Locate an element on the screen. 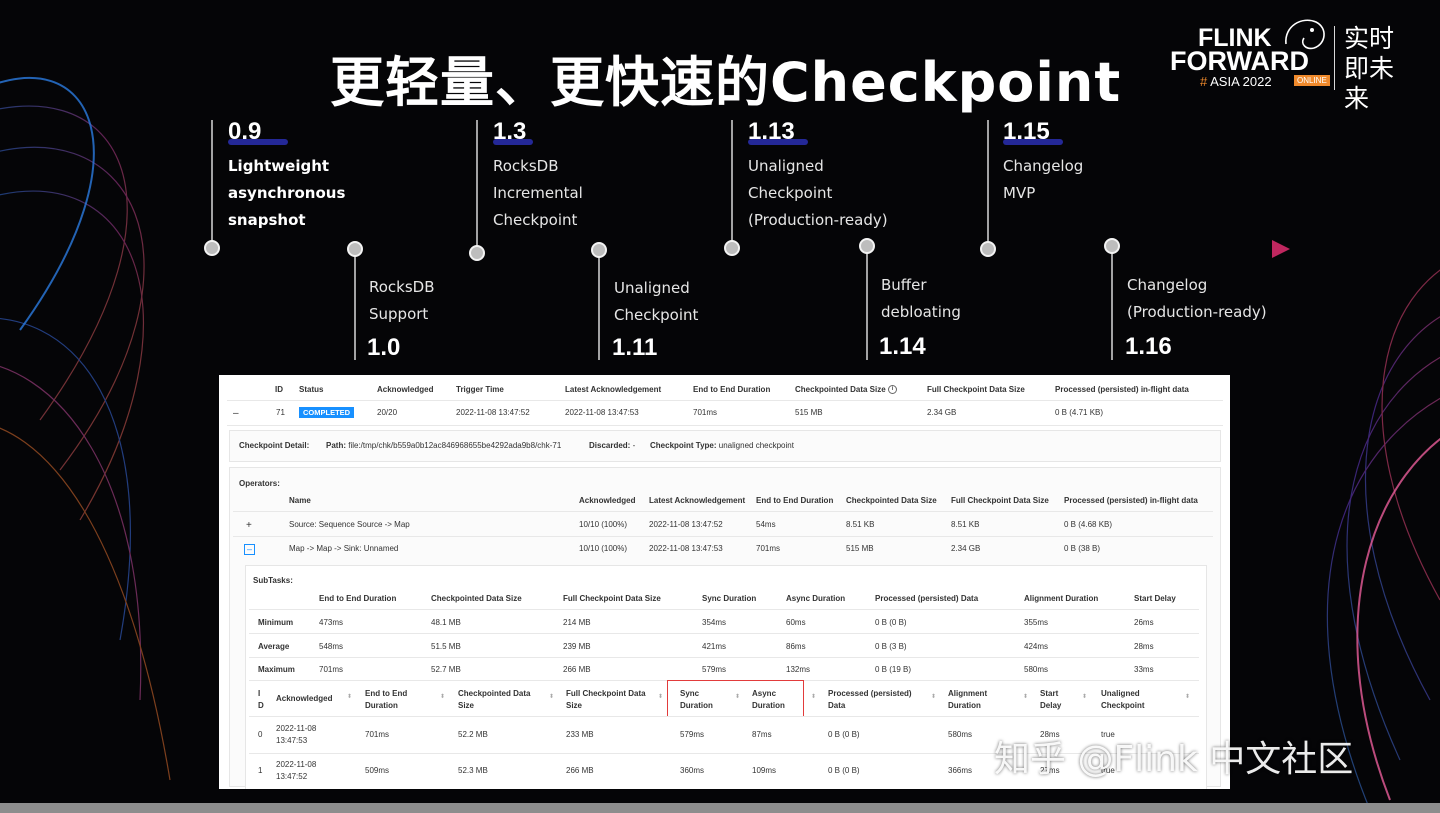 The height and width of the screenshot is (813, 1440). type-label: Checkpoint Type: is located at coordinates (683, 445).